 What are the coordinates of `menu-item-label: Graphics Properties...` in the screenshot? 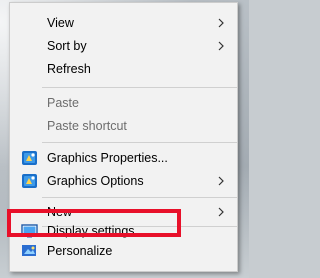 It's located at (107, 158).